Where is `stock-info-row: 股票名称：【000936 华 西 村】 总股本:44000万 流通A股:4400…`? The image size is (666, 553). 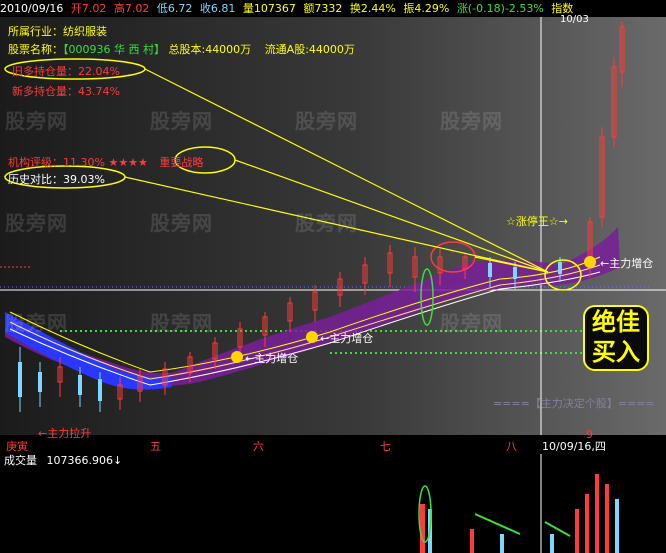 stock-info-row: 股票名称：【000936 华 西 村】 总股本:44000万 流通A股:4400… is located at coordinates (181, 49).